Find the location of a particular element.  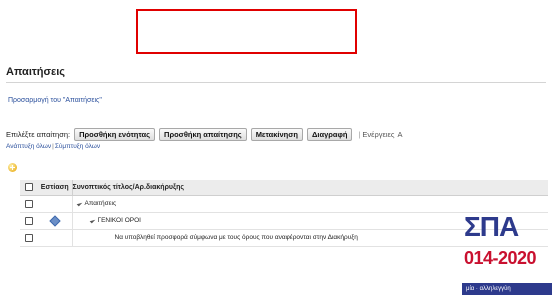

select-all-checkbox is located at coordinates (29, 187).